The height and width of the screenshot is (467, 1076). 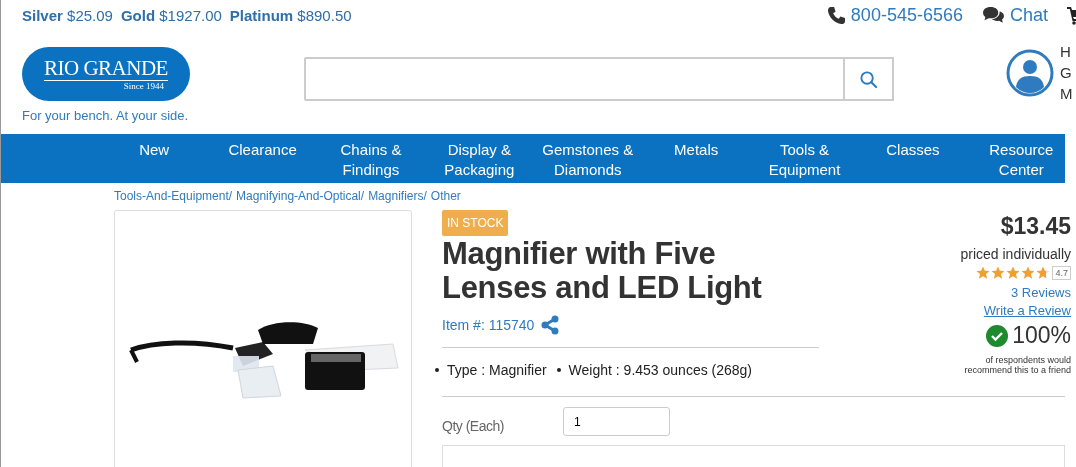 What do you see at coordinates (290, 15) in the screenshot?
I see `metal-price: Platinum $890.50` at bounding box center [290, 15].